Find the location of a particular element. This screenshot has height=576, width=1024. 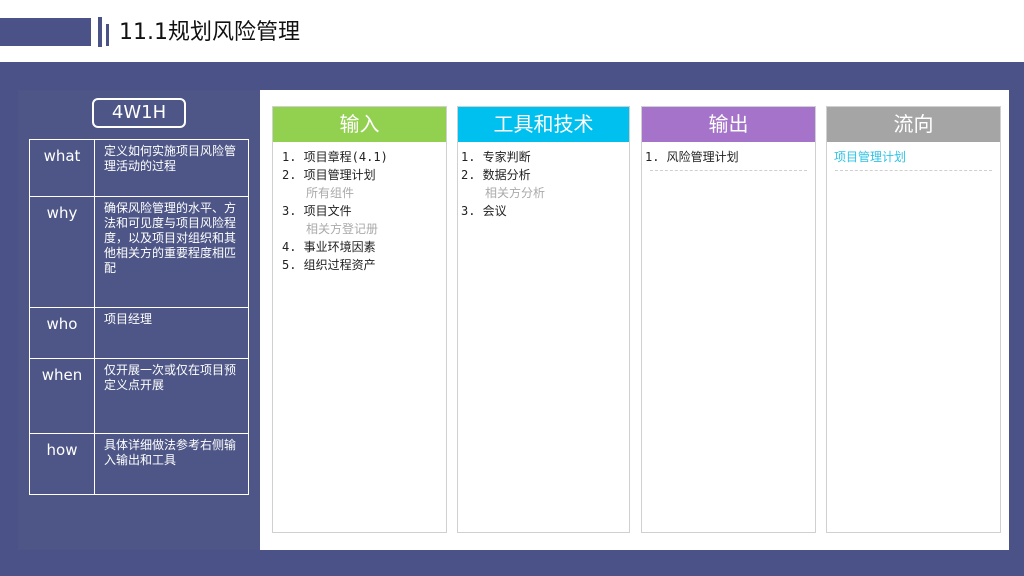

table-row: what 定义如何实施项目风险管理活动的过程 is located at coordinates (139, 168).